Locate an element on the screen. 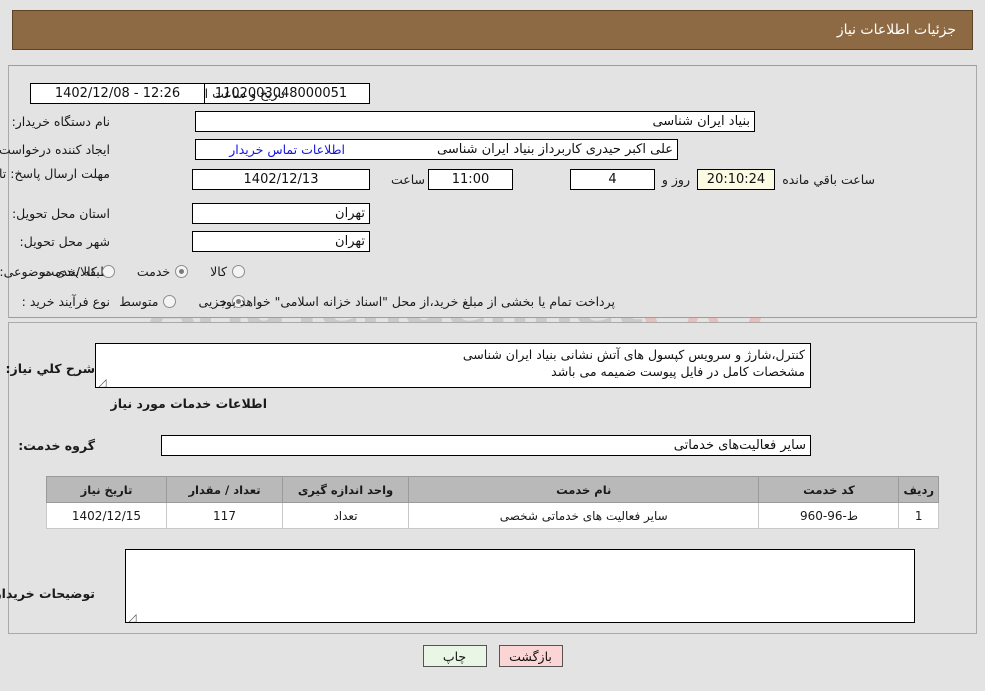  services-section-title: اطلاعات خدمات مورد نیاز is located at coordinates (189, 403).